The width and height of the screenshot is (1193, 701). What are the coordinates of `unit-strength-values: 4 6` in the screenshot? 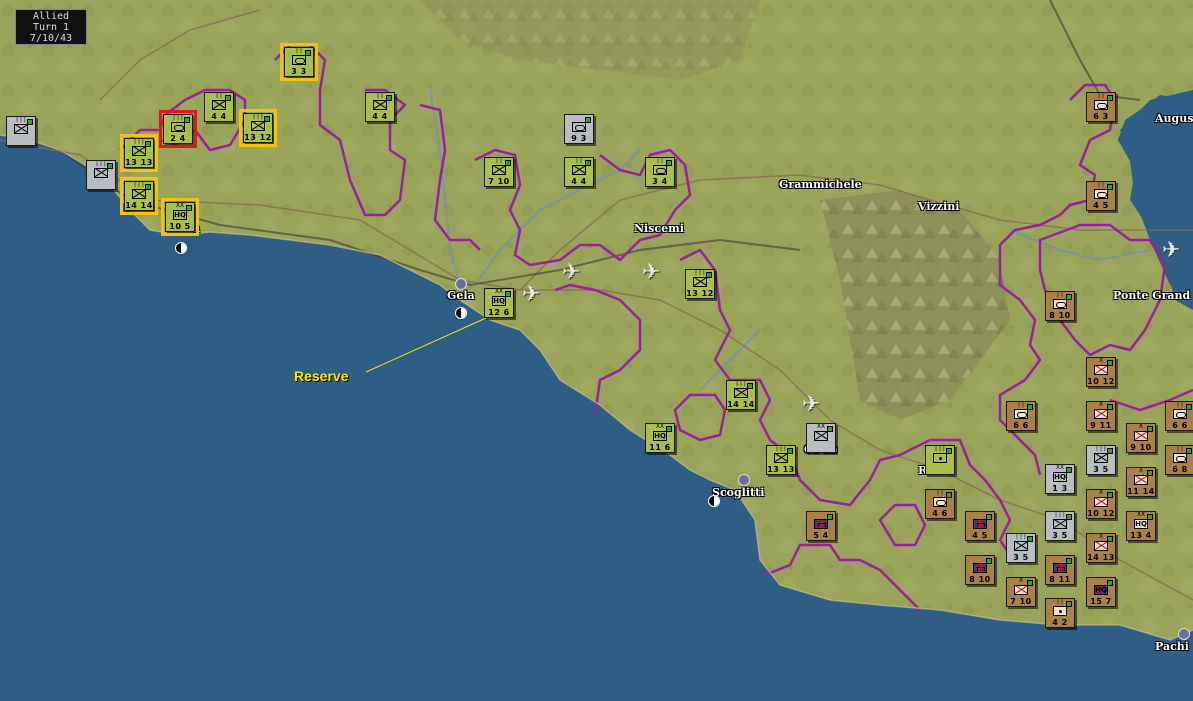 It's located at (940, 513).